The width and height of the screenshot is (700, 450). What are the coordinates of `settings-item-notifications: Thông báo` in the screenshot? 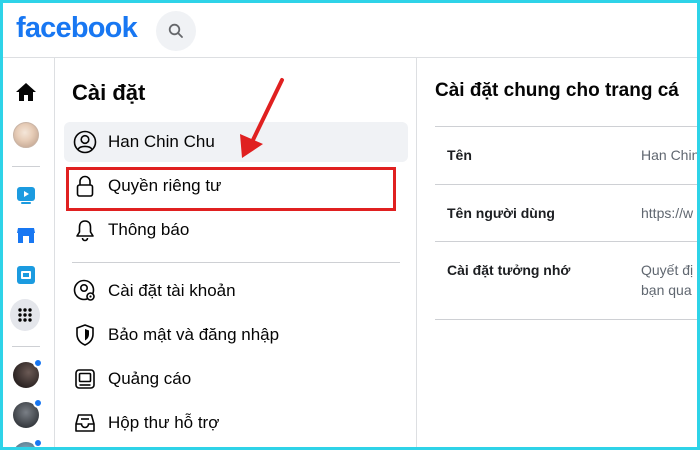 It's located at (236, 230).